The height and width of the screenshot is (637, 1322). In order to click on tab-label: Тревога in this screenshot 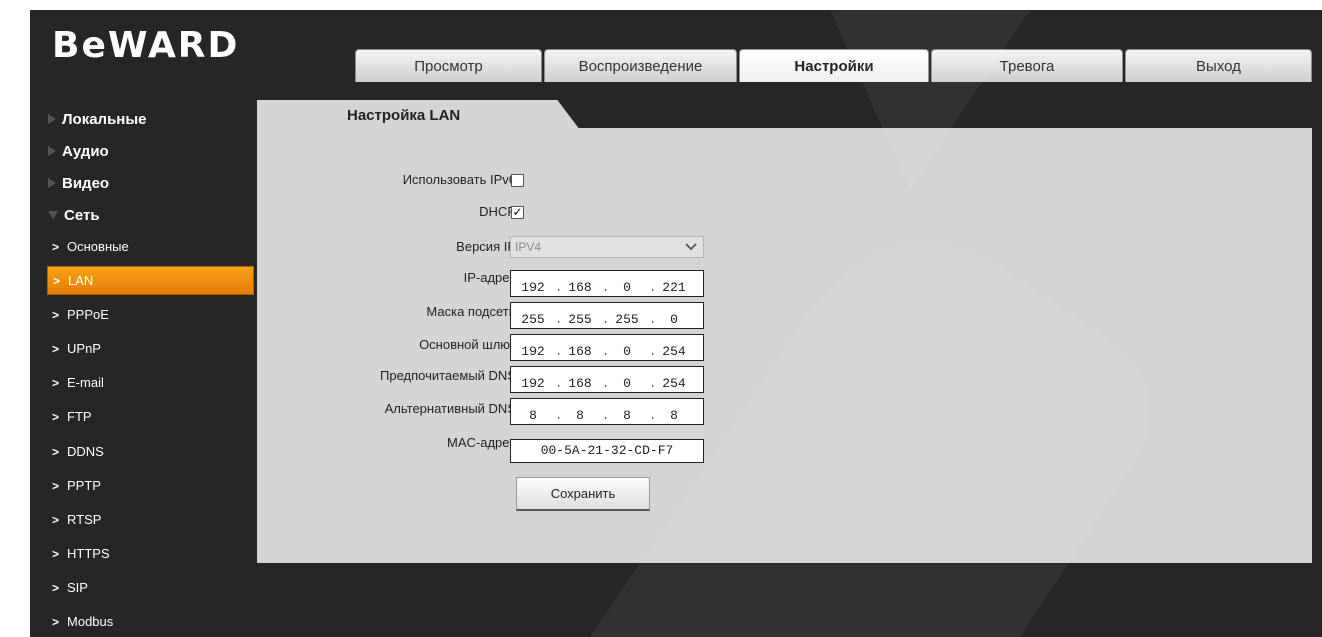, I will do `click(1027, 66)`.